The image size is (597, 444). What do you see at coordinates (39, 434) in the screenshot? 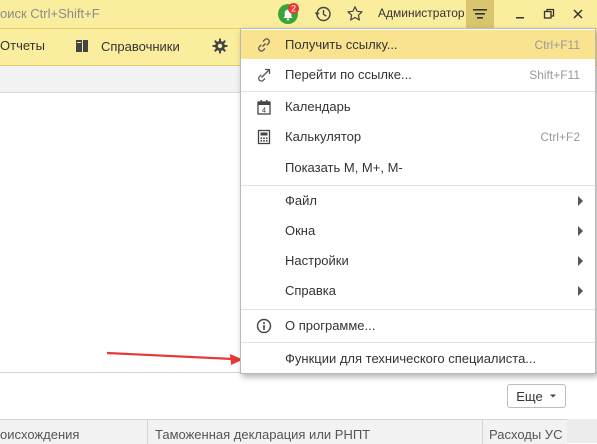
I see `column-header-origin: оисхождения` at bounding box center [39, 434].